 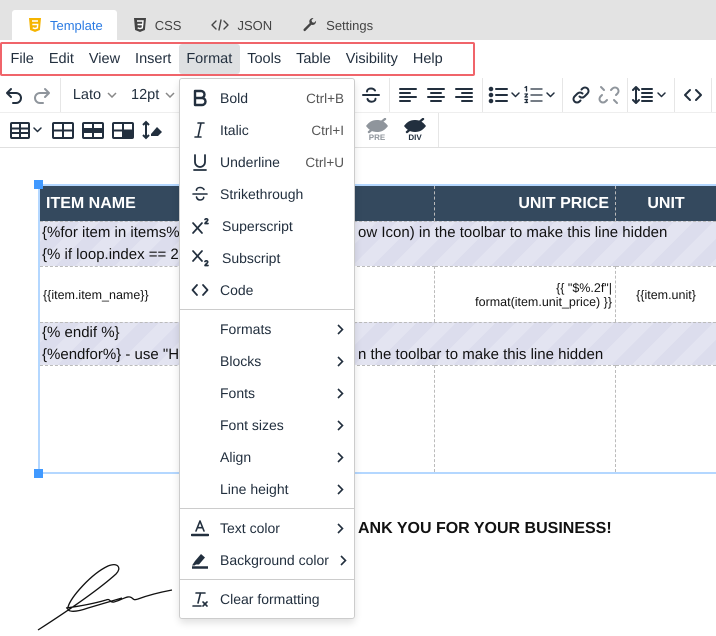 What do you see at coordinates (525, 203) in the screenshot?
I see `column-header: UNIT PRICE` at bounding box center [525, 203].